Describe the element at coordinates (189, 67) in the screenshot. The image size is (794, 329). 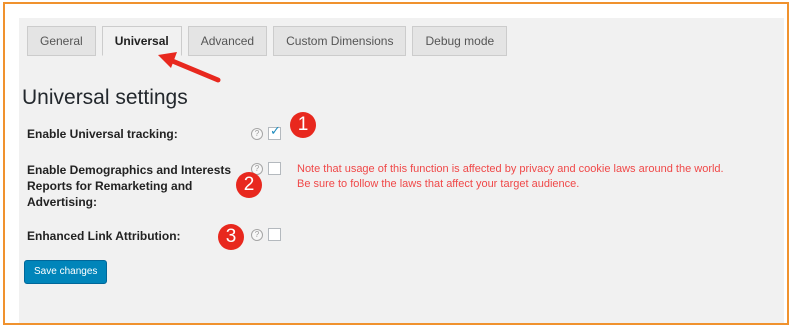
I see `annotation-arrow-icon` at that location.